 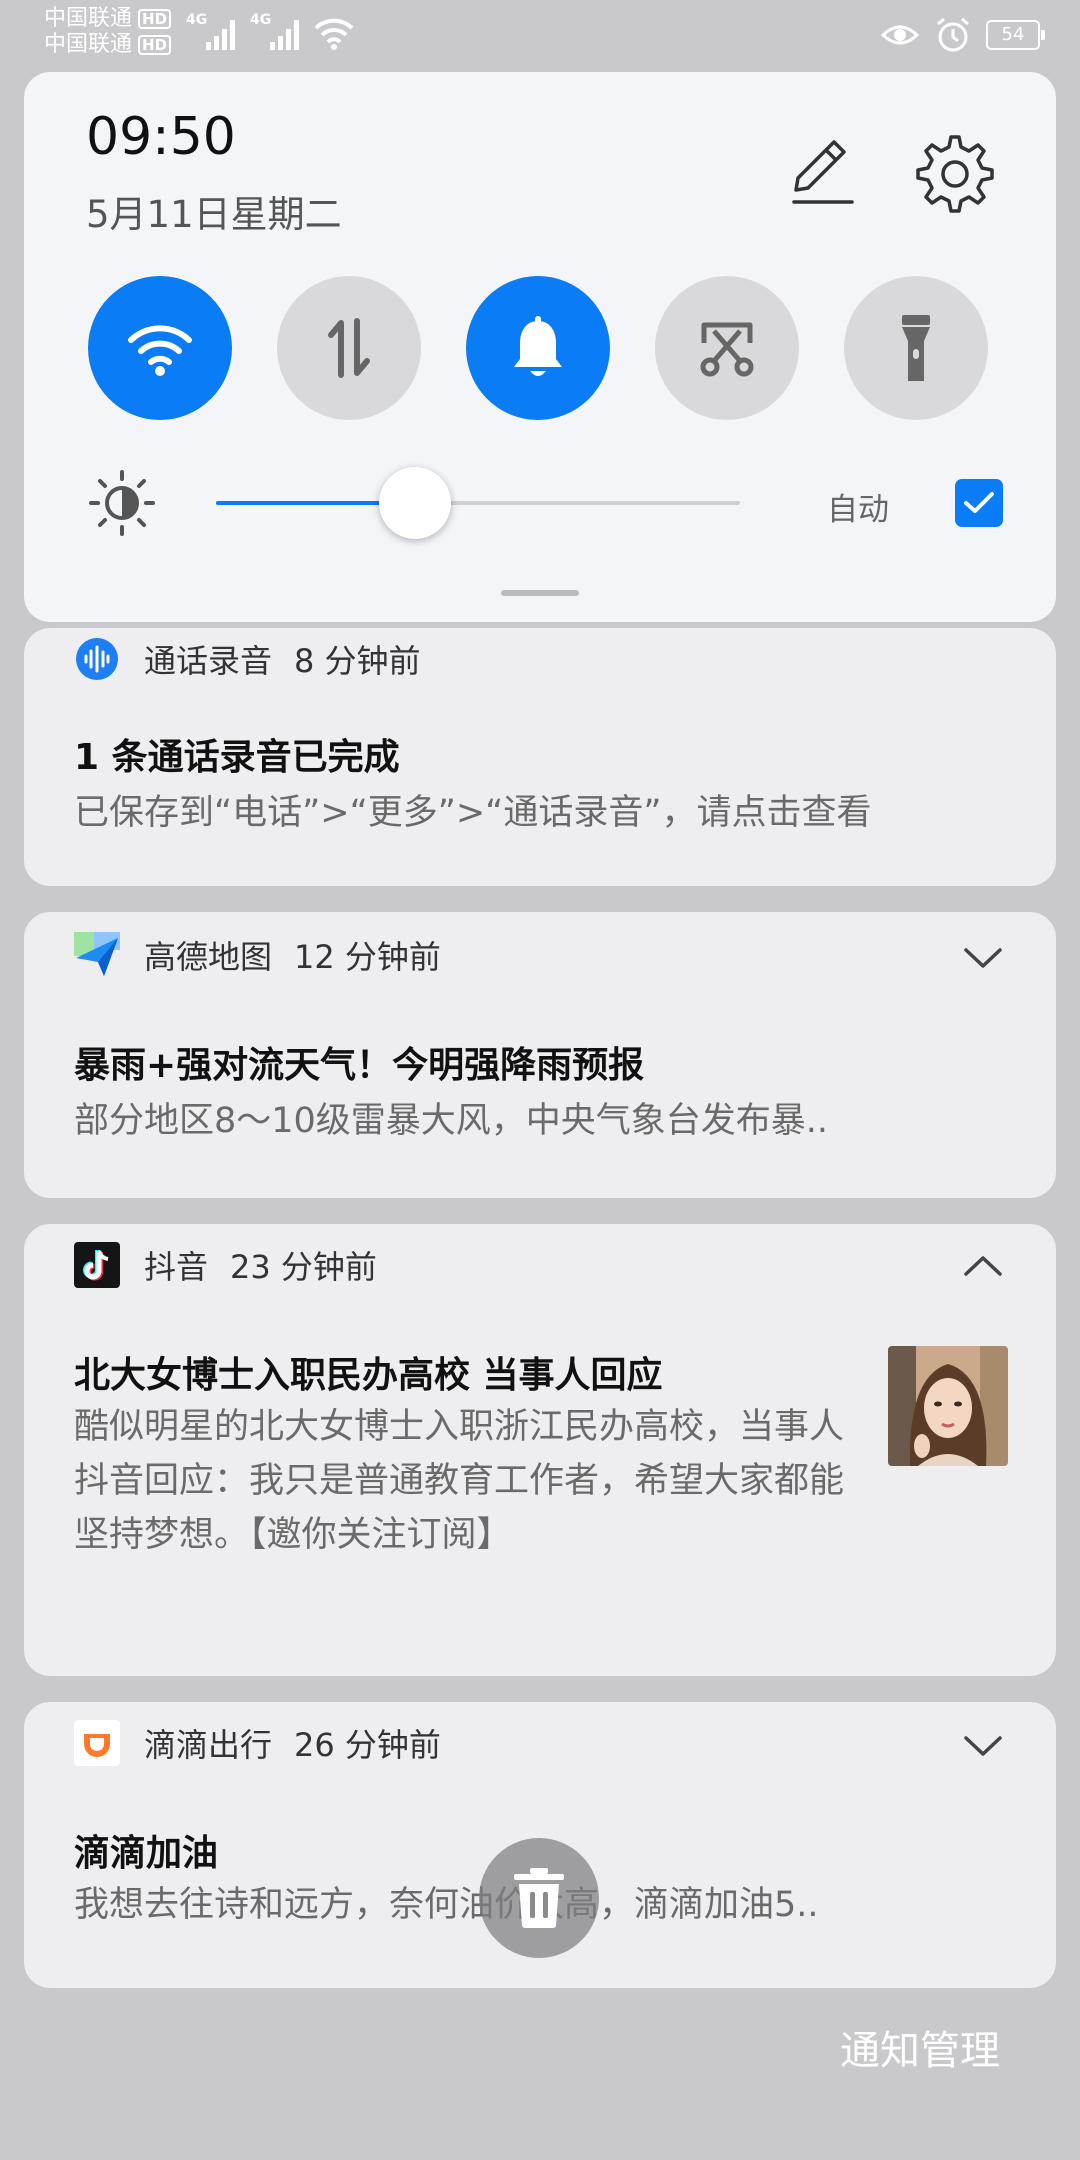 What do you see at coordinates (478, 503) in the screenshot?
I see `brightness-slider` at bounding box center [478, 503].